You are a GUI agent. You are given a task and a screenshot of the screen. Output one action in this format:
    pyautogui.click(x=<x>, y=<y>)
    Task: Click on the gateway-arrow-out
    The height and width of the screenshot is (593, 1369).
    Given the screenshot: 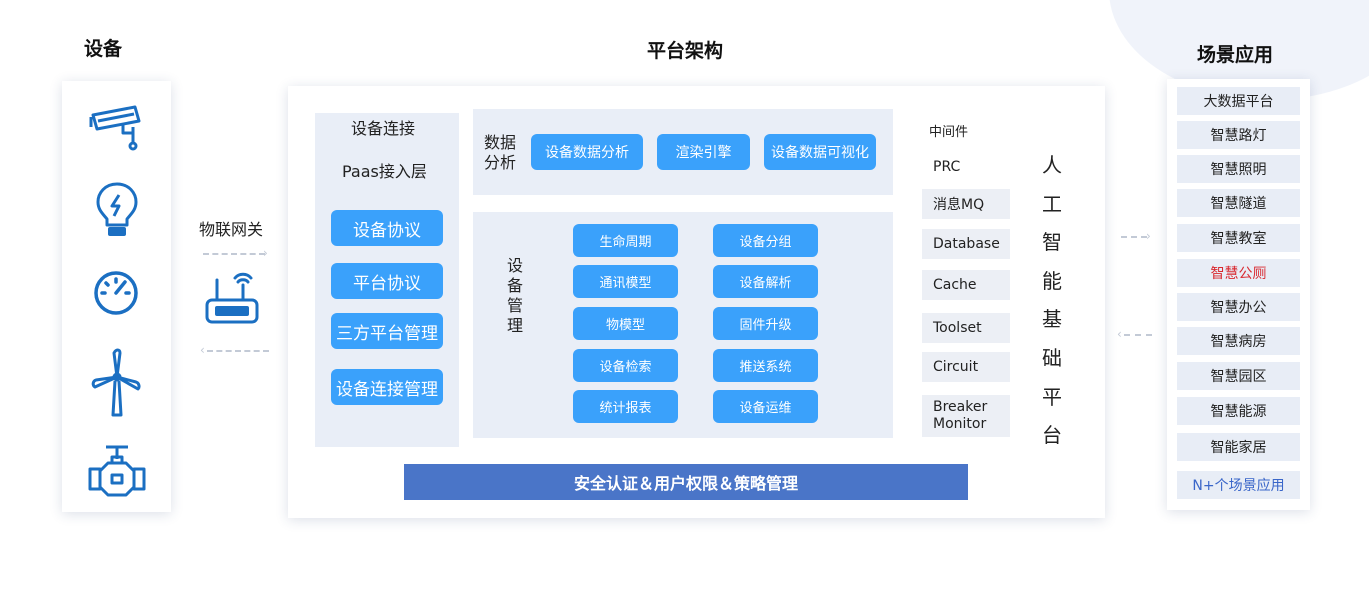 What is the action you would take?
    pyautogui.click(x=238, y=351)
    